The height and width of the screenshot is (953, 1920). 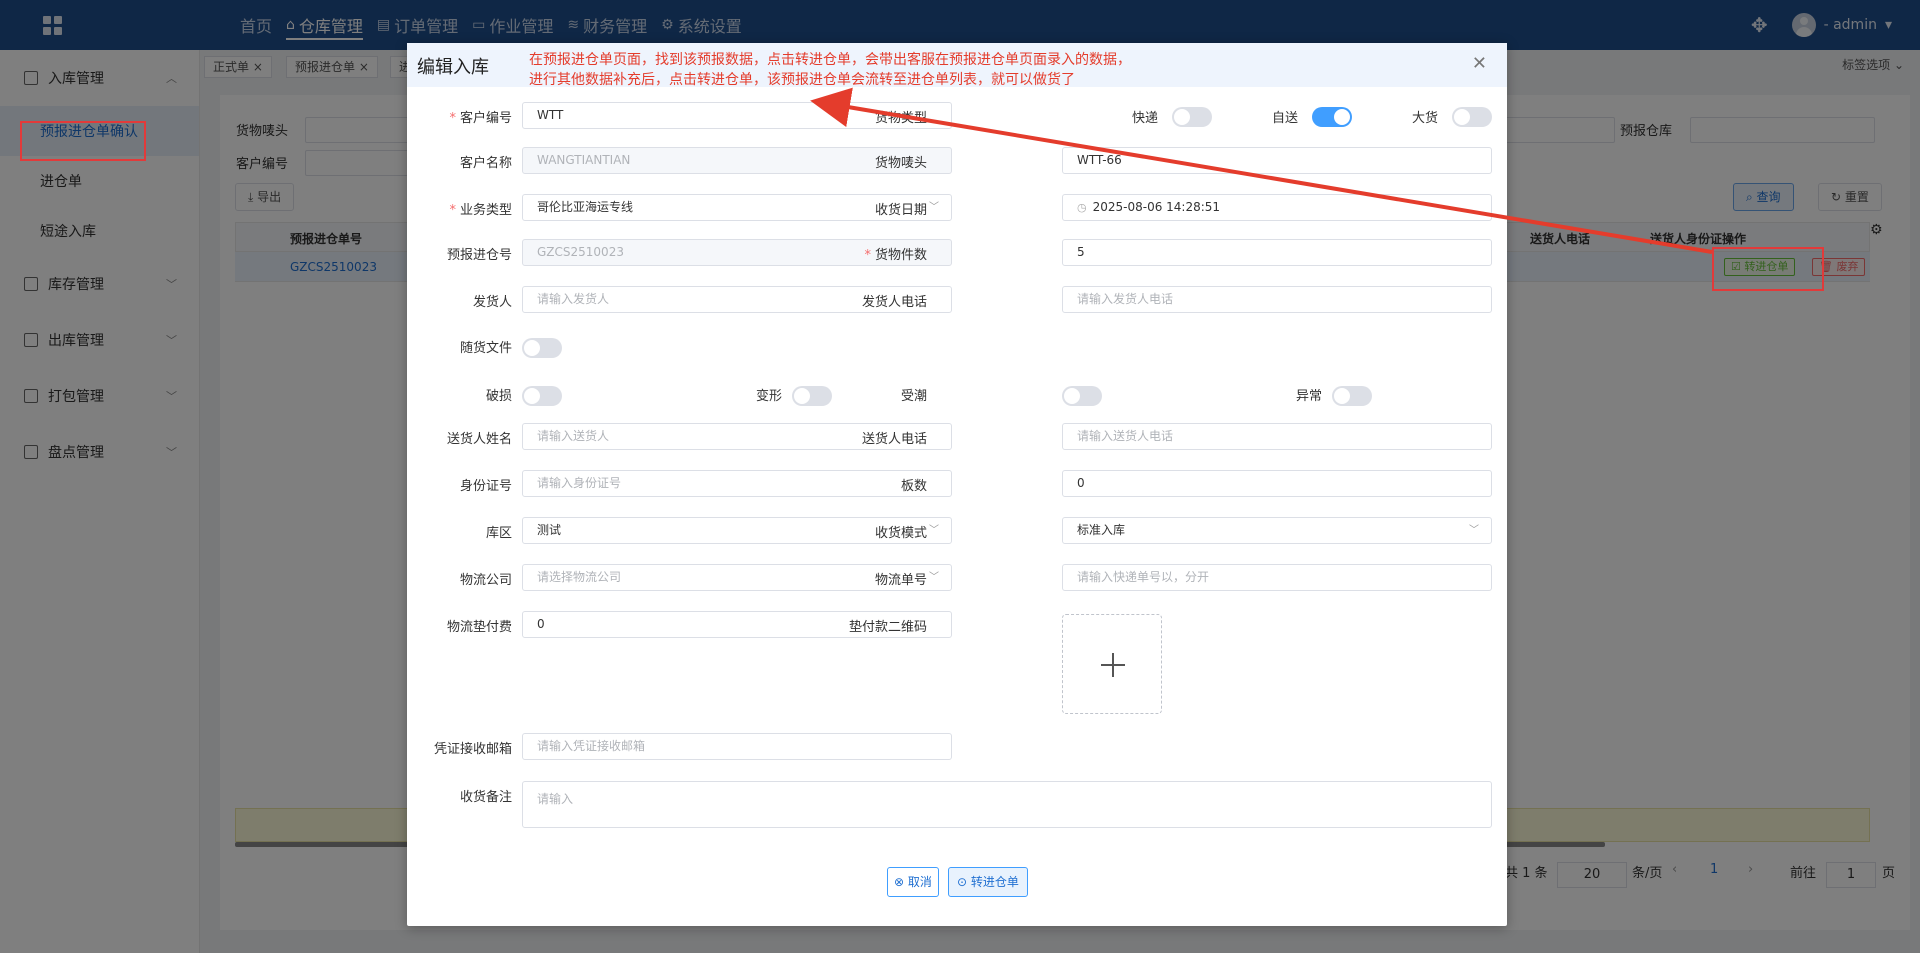 I want to click on forecast-no-label: 预报进仓号, so click(x=479, y=255).